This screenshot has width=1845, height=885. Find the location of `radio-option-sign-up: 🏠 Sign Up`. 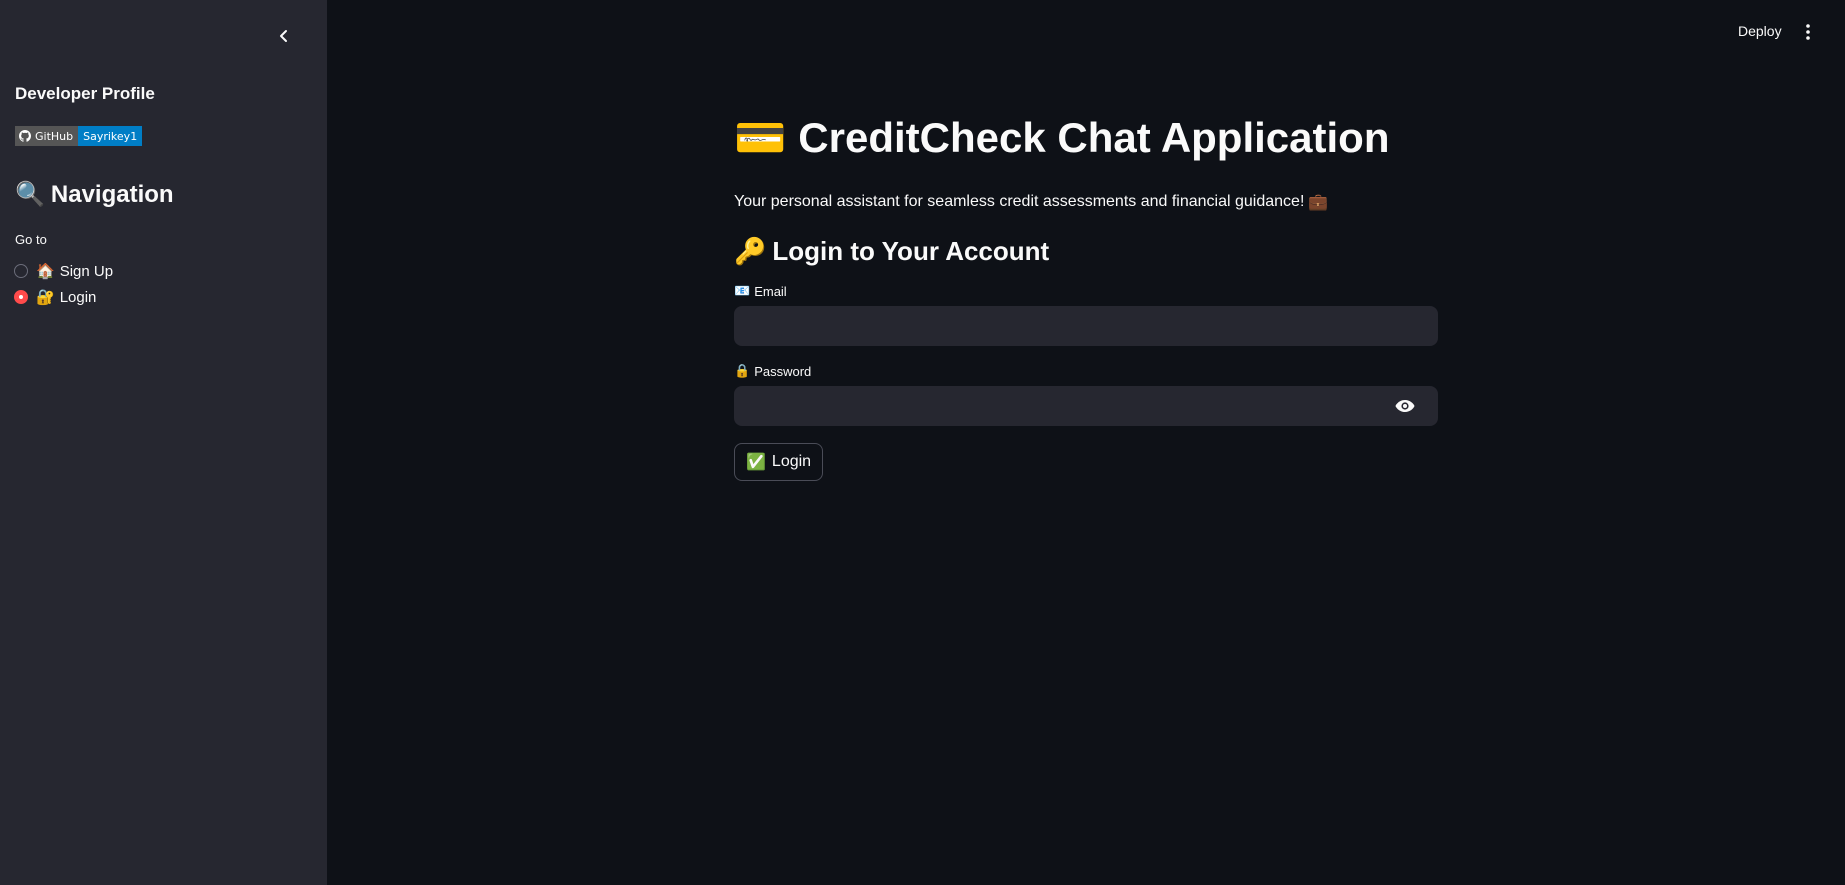

radio-option-sign-up: 🏠 Sign Up is located at coordinates (63, 271).